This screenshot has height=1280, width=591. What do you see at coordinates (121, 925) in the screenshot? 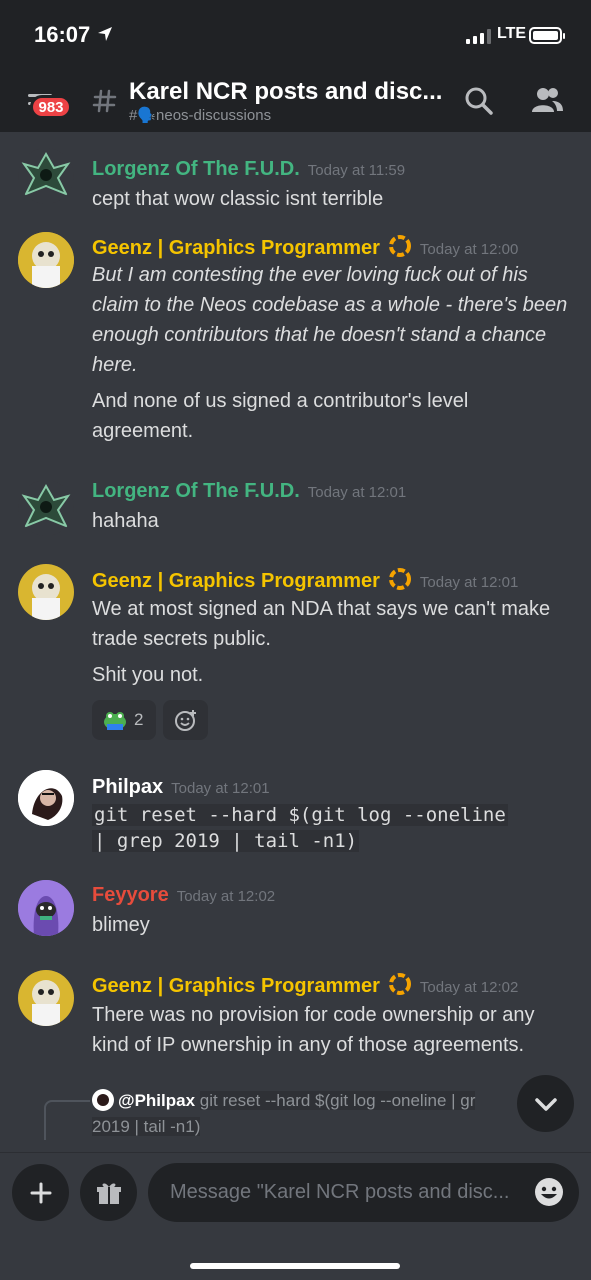
I see `message-text: blimey` at bounding box center [121, 925].